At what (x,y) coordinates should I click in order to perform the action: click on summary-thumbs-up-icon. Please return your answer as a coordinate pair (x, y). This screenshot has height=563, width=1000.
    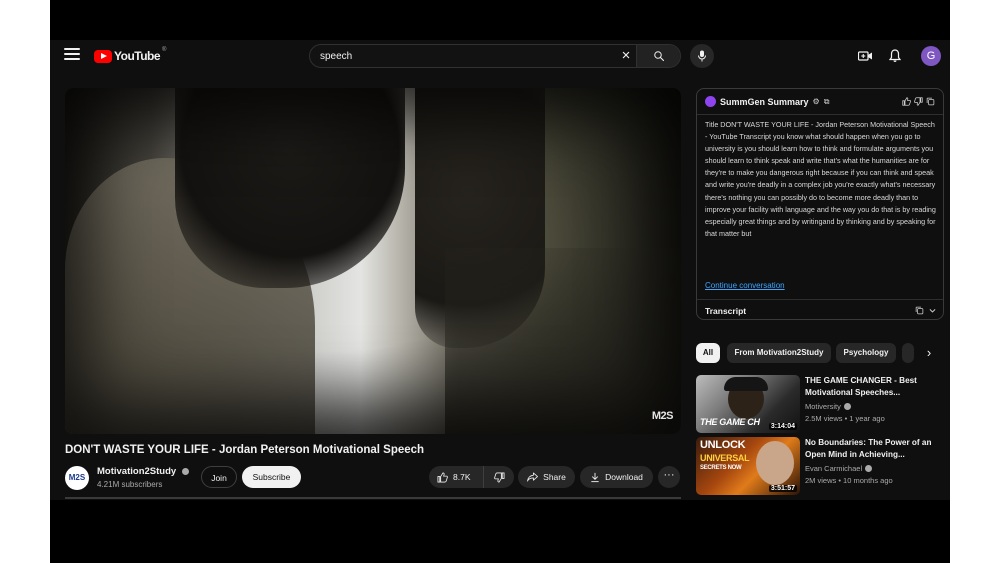
    Looking at the image, I should click on (906, 101).